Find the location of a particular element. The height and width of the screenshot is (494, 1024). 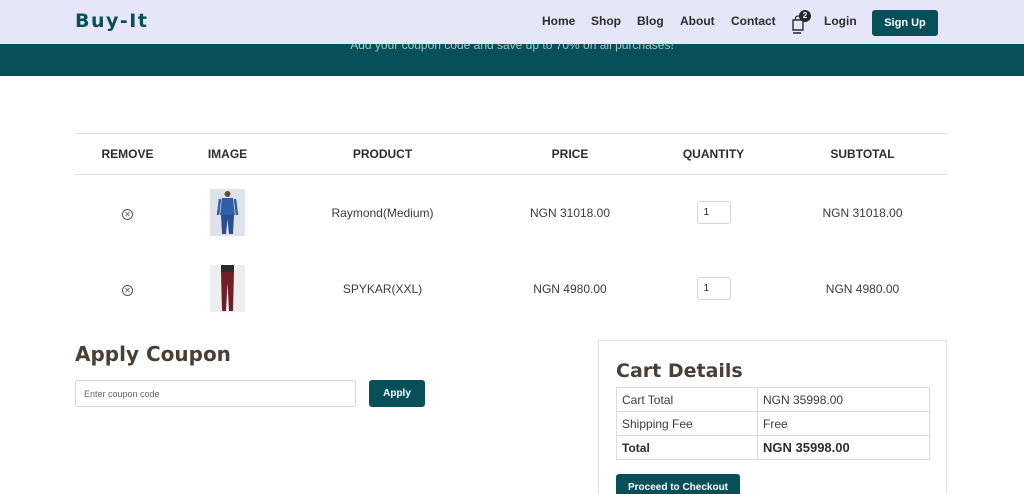

table-row: ✕ Raymond(Medium) NGN 31018.00 NG is located at coordinates (511, 213).